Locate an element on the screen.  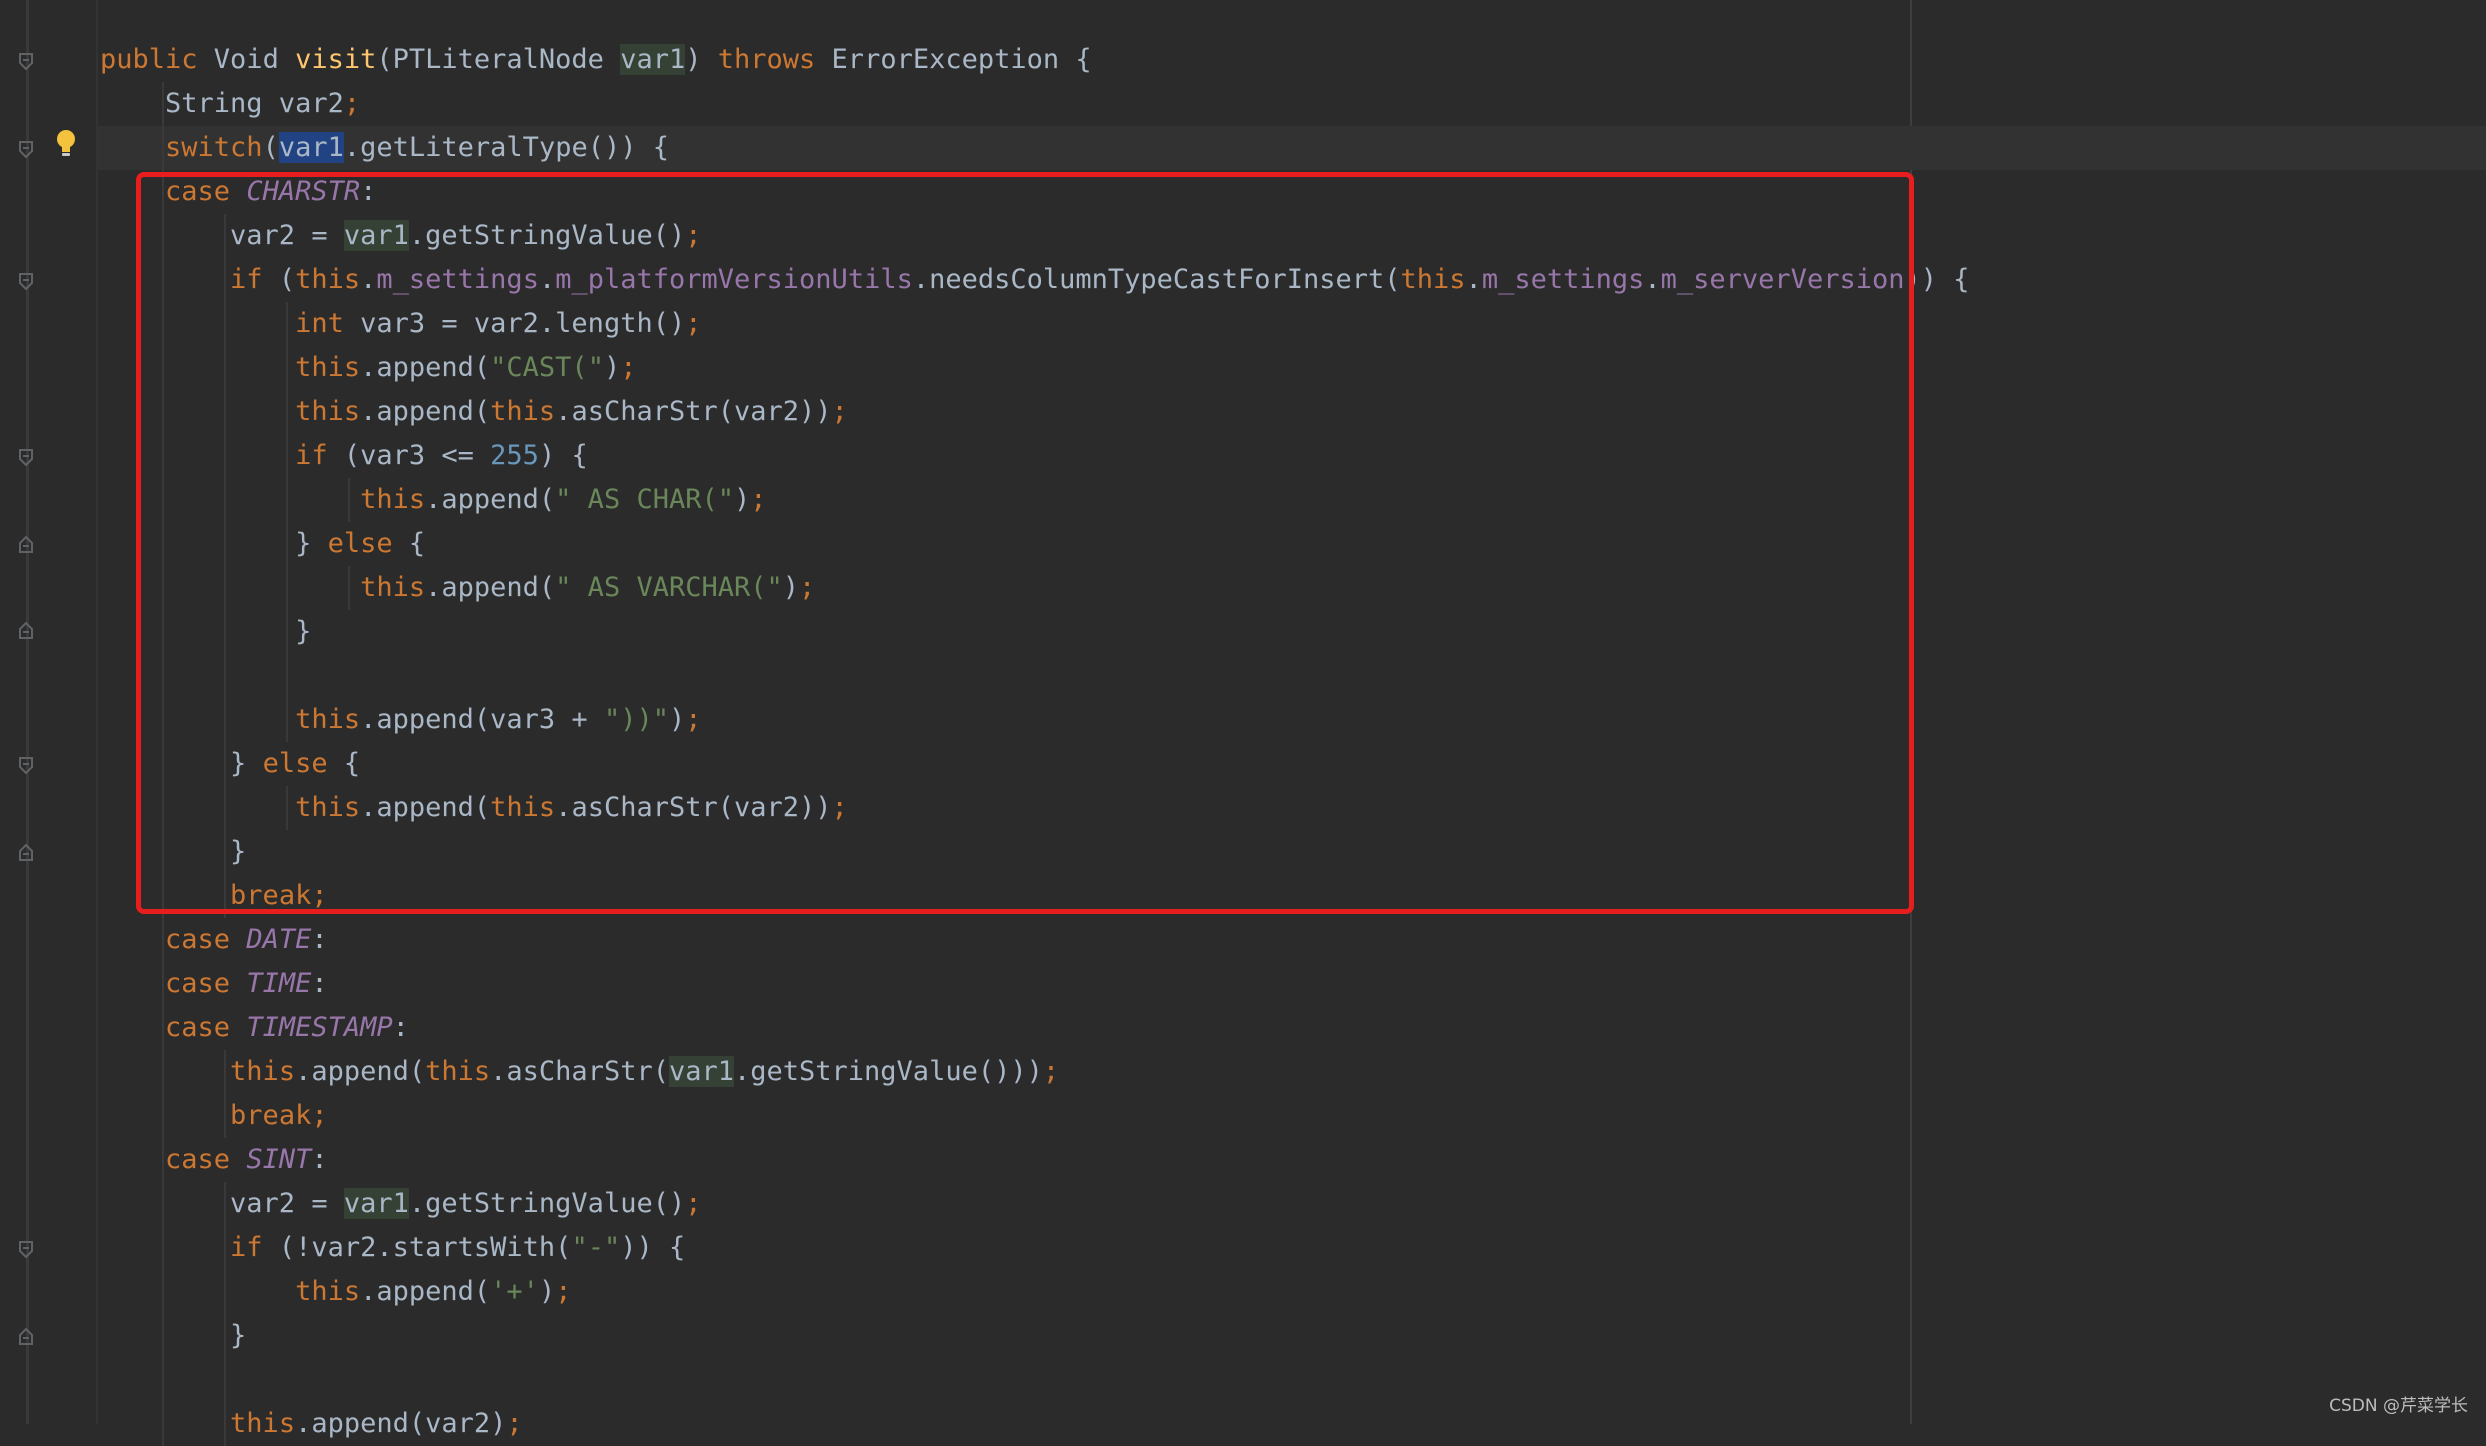
code-token: DATE is located at coordinates (279, 939).